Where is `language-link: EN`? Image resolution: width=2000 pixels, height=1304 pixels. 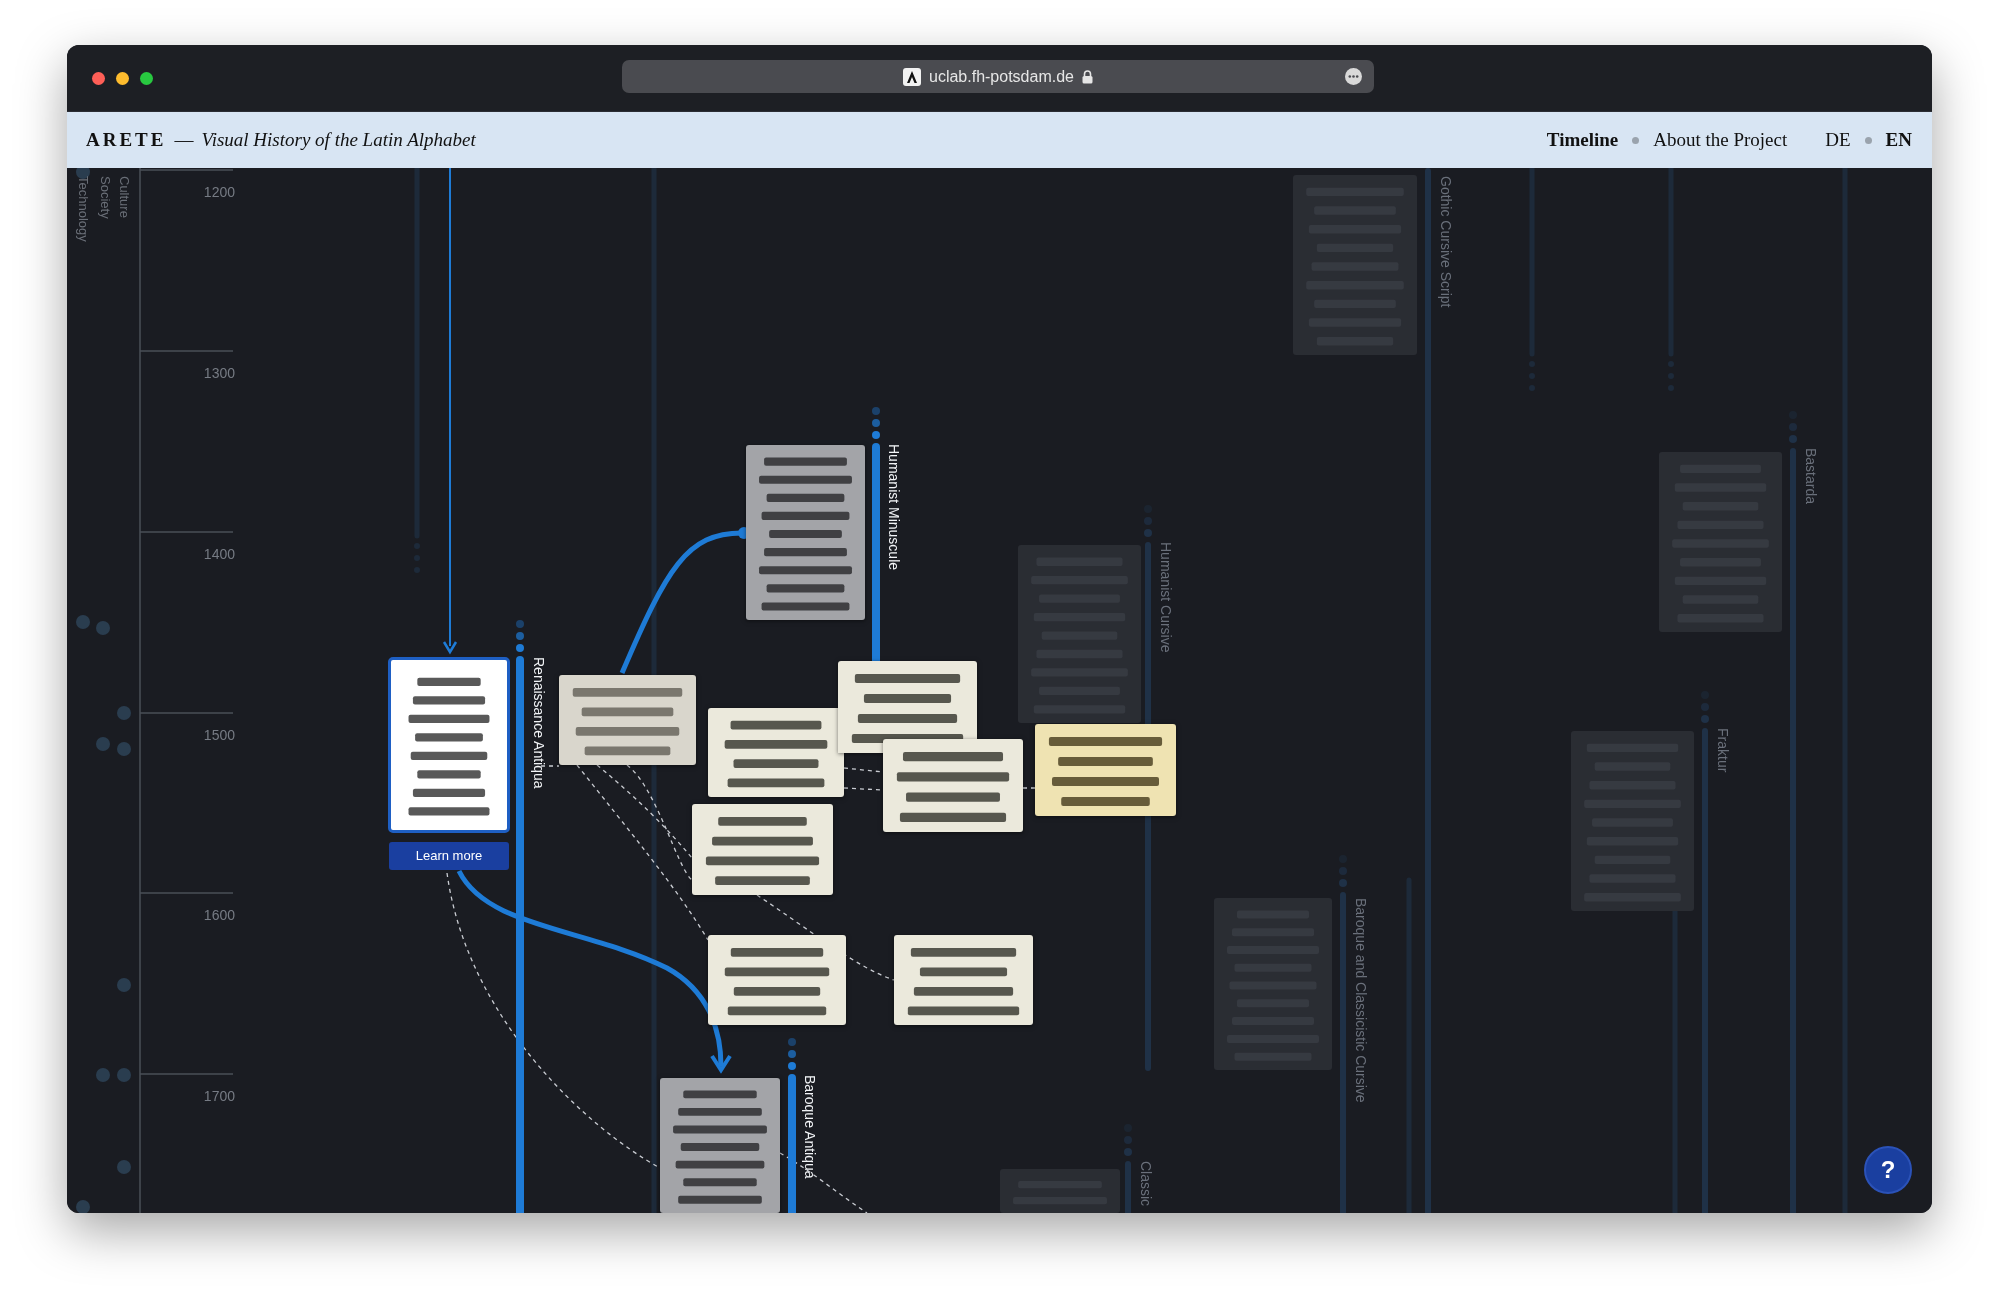
language-link: EN is located at coordinates (1898, 140).